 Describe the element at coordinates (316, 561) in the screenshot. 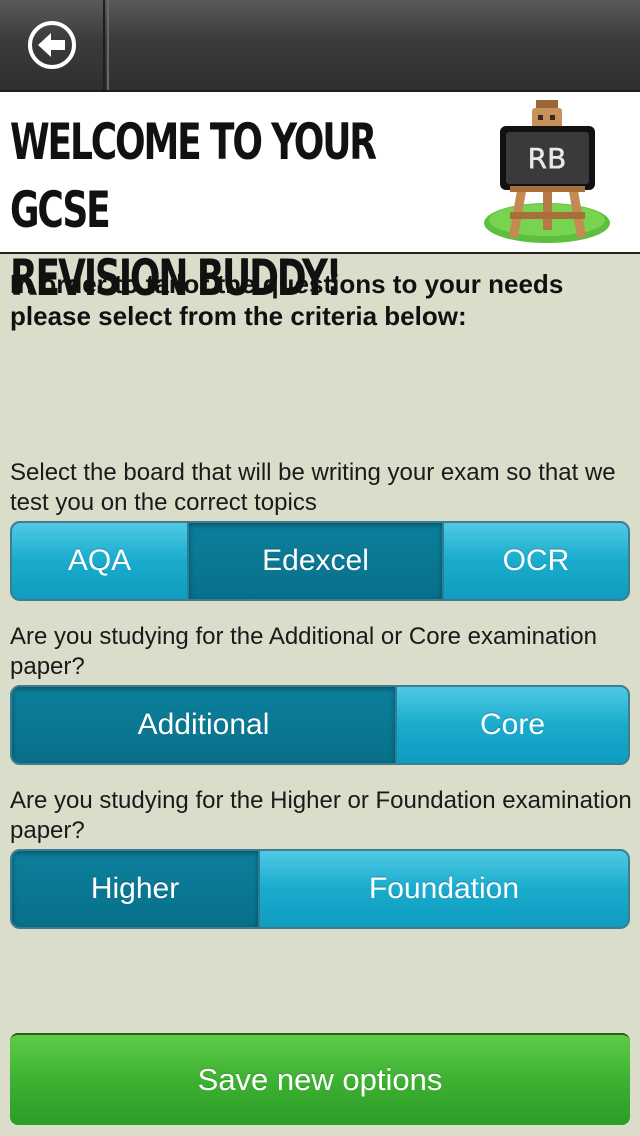

I see `board-option-edexcel: Edexcel` at that location.